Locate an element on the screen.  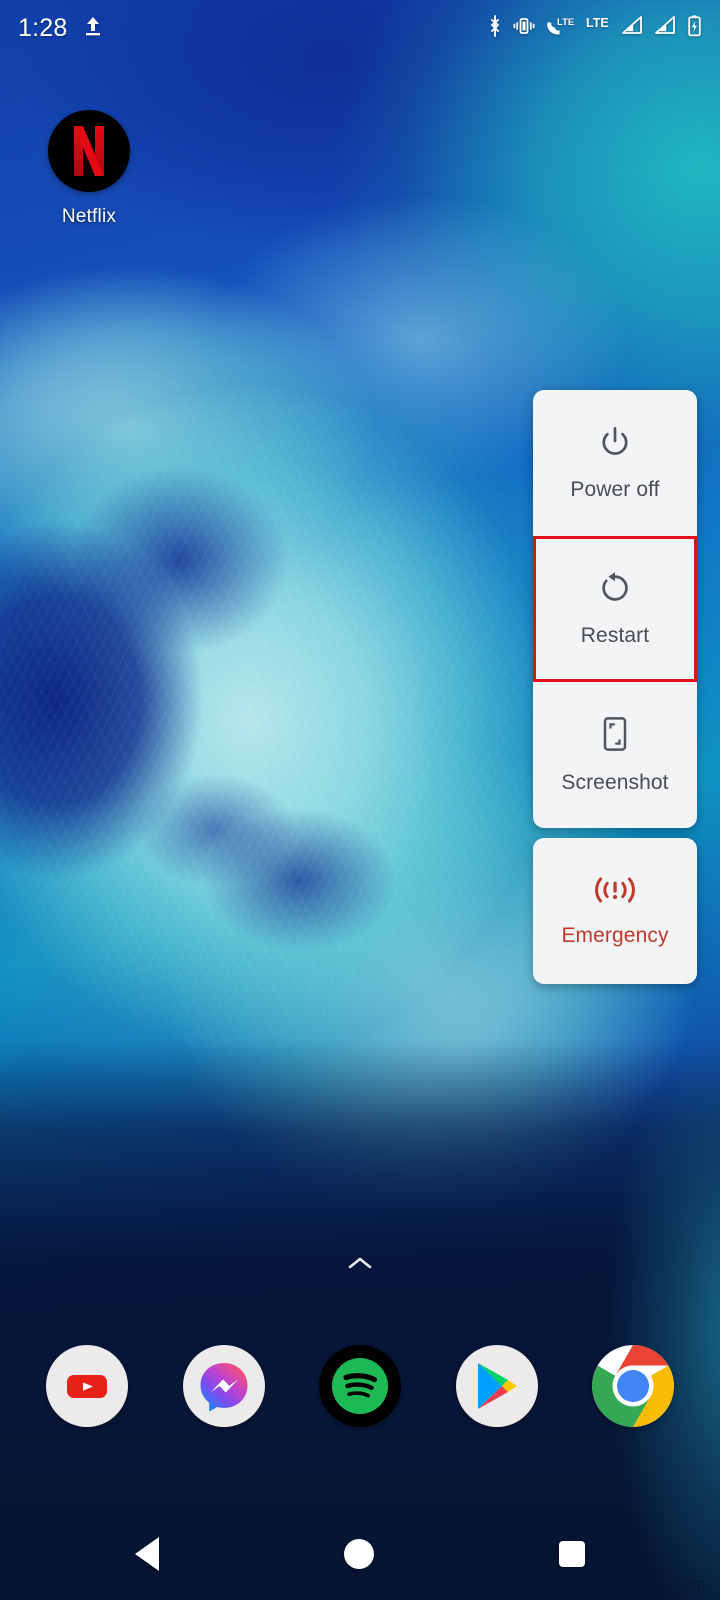
watermark: wsxdn.com is located at coordinates (661, 1583).